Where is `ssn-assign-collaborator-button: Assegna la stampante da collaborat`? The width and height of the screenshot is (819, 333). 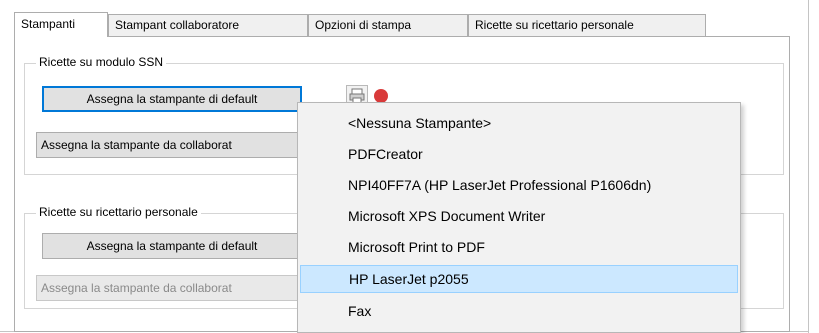
ssn-assign-collaborator-button: Assegna la stampante da collaborat is located at coordinates (169, 145).